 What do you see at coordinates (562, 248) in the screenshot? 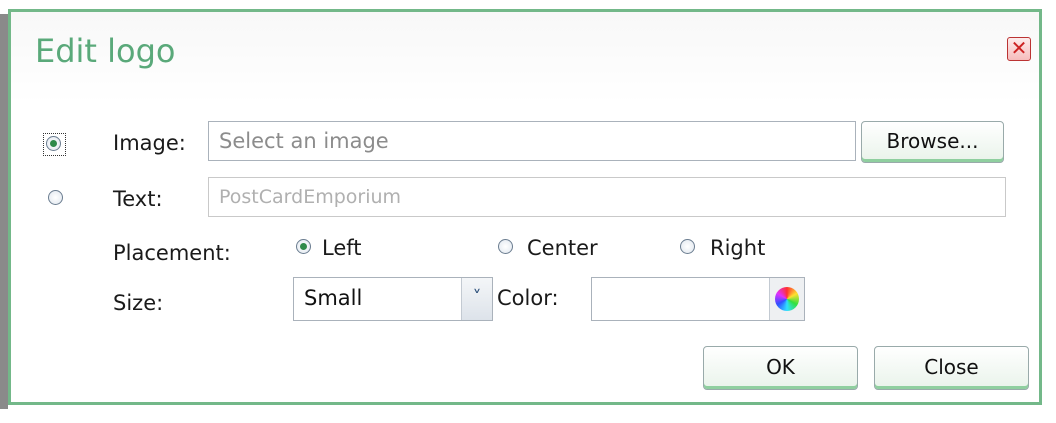
I see `placement-center-label: Center` at bounding box center [562, 248].